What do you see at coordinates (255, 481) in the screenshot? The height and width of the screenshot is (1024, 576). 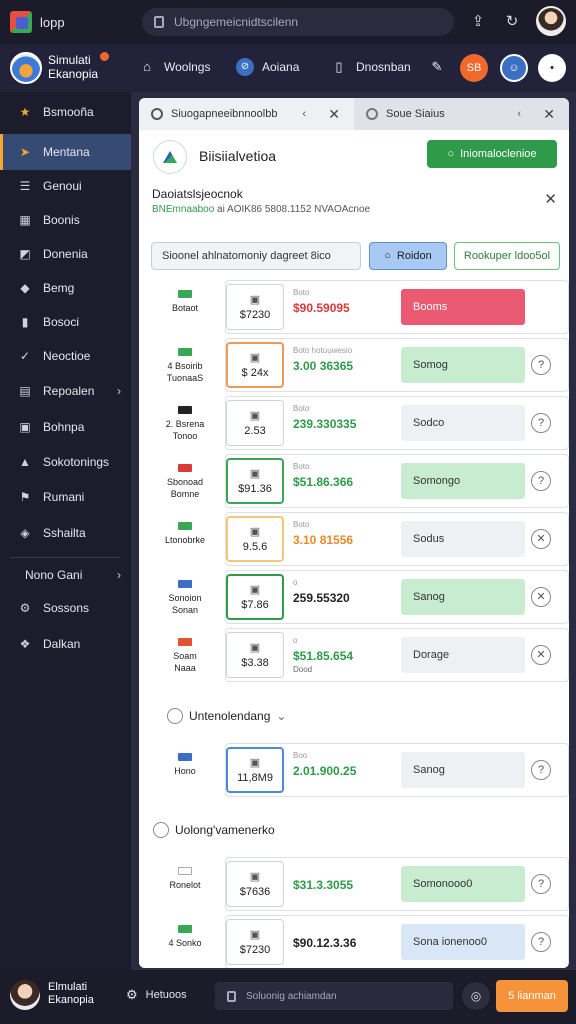 I see `price-box: ▣ $91.36` at bounding box center [255, 481].